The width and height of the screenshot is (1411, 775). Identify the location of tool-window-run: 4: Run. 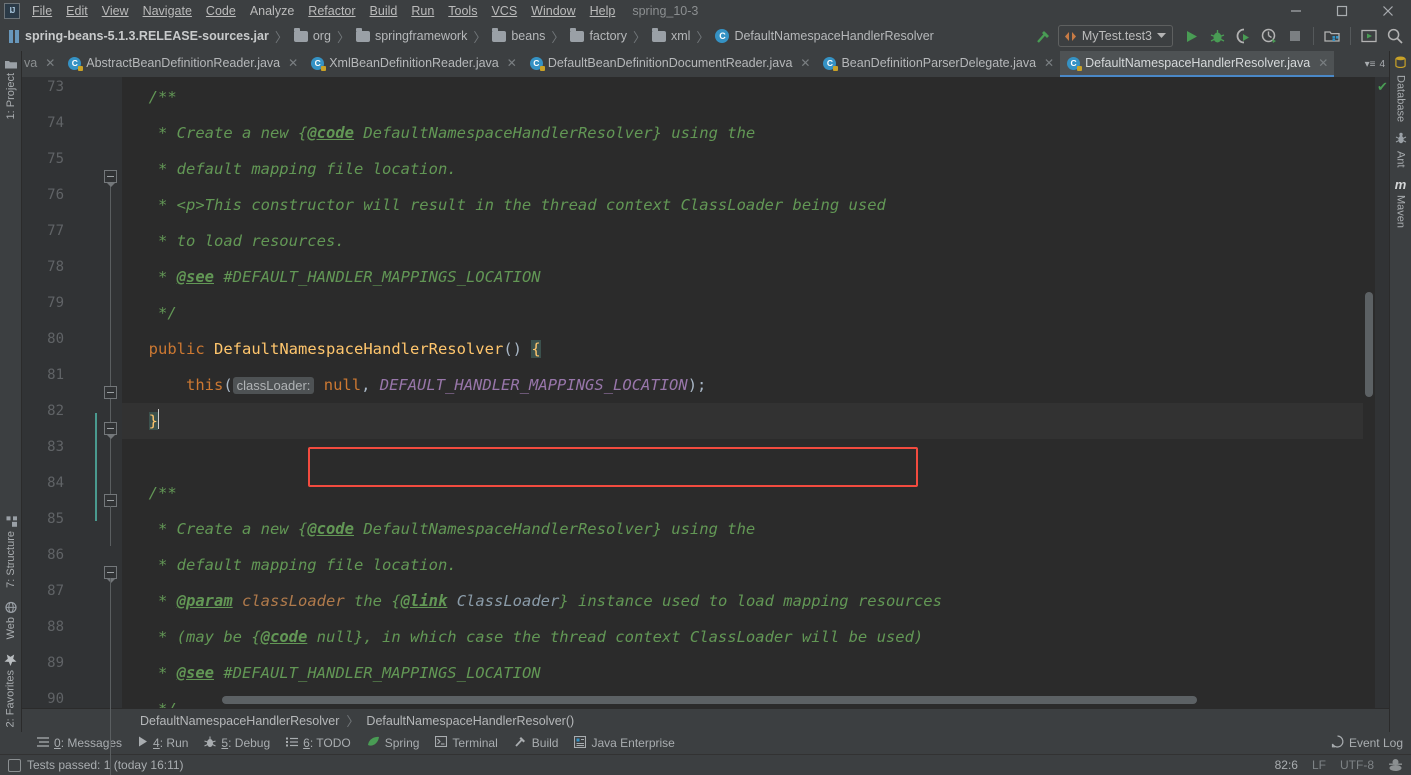
(163, 743).